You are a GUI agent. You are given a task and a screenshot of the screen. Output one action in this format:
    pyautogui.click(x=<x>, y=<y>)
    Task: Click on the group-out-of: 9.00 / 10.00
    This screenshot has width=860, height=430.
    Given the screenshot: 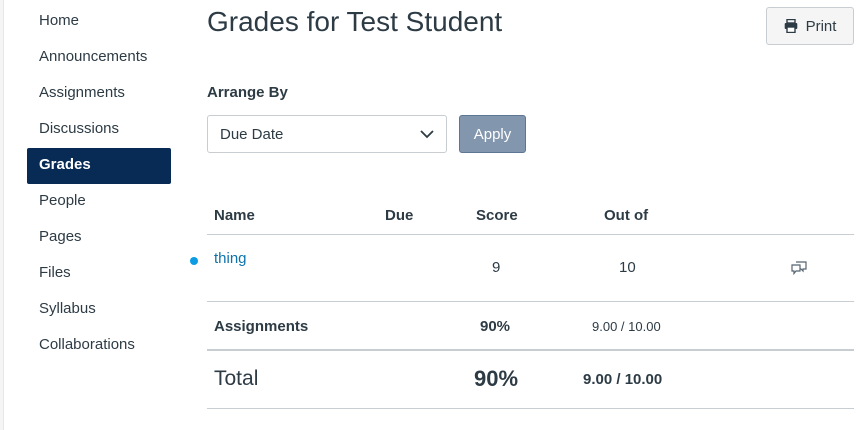 What is the action you would take?
    pyautogui.click(x=626, y=326)
    